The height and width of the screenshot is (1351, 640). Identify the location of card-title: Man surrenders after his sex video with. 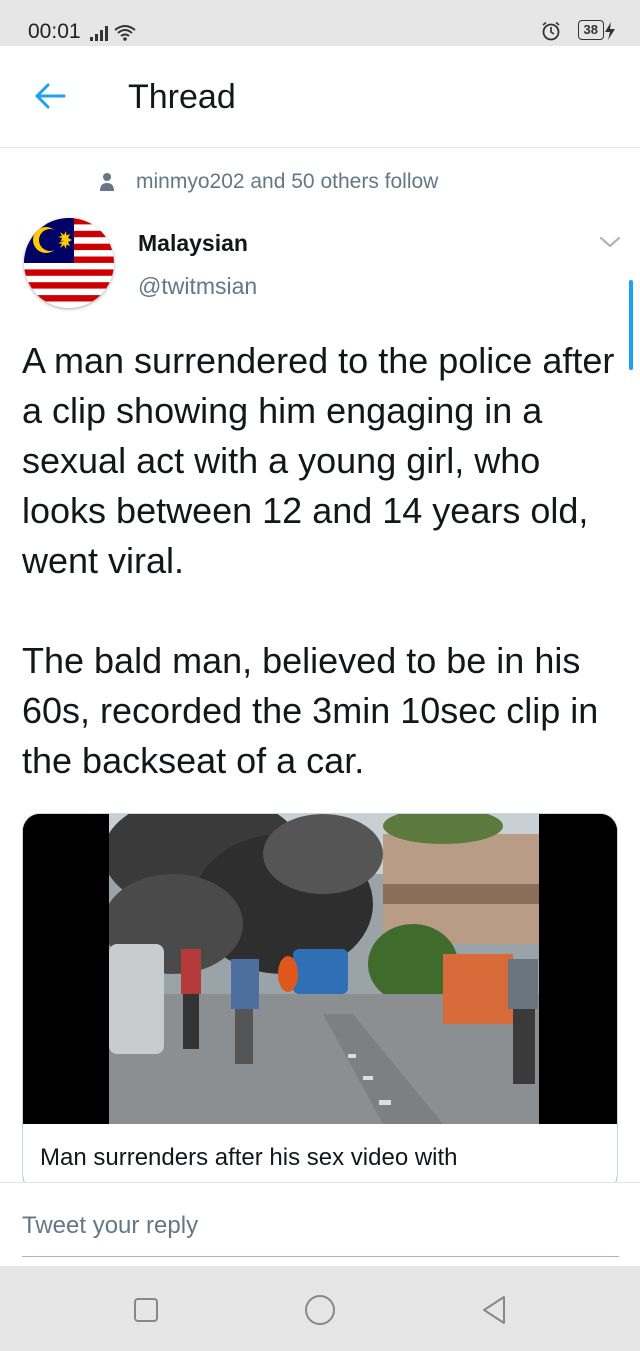
(249, 1157).